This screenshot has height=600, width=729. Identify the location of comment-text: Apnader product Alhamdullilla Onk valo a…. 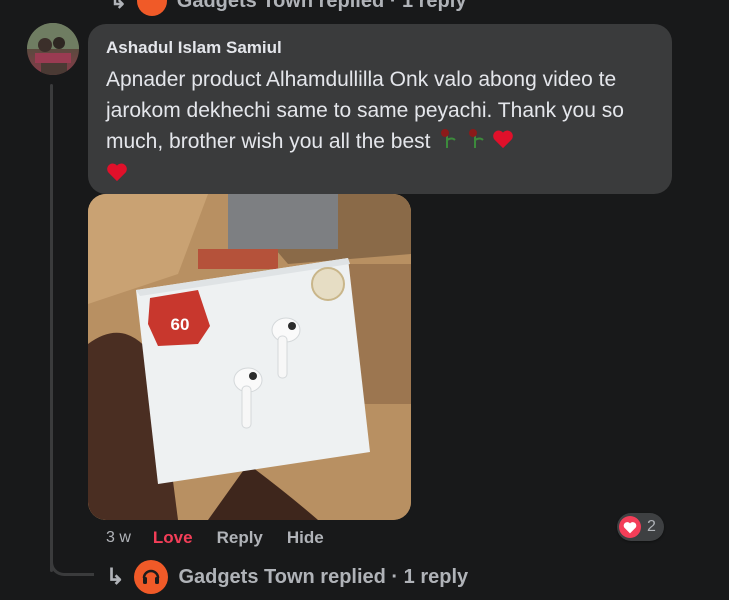
(365, 111).